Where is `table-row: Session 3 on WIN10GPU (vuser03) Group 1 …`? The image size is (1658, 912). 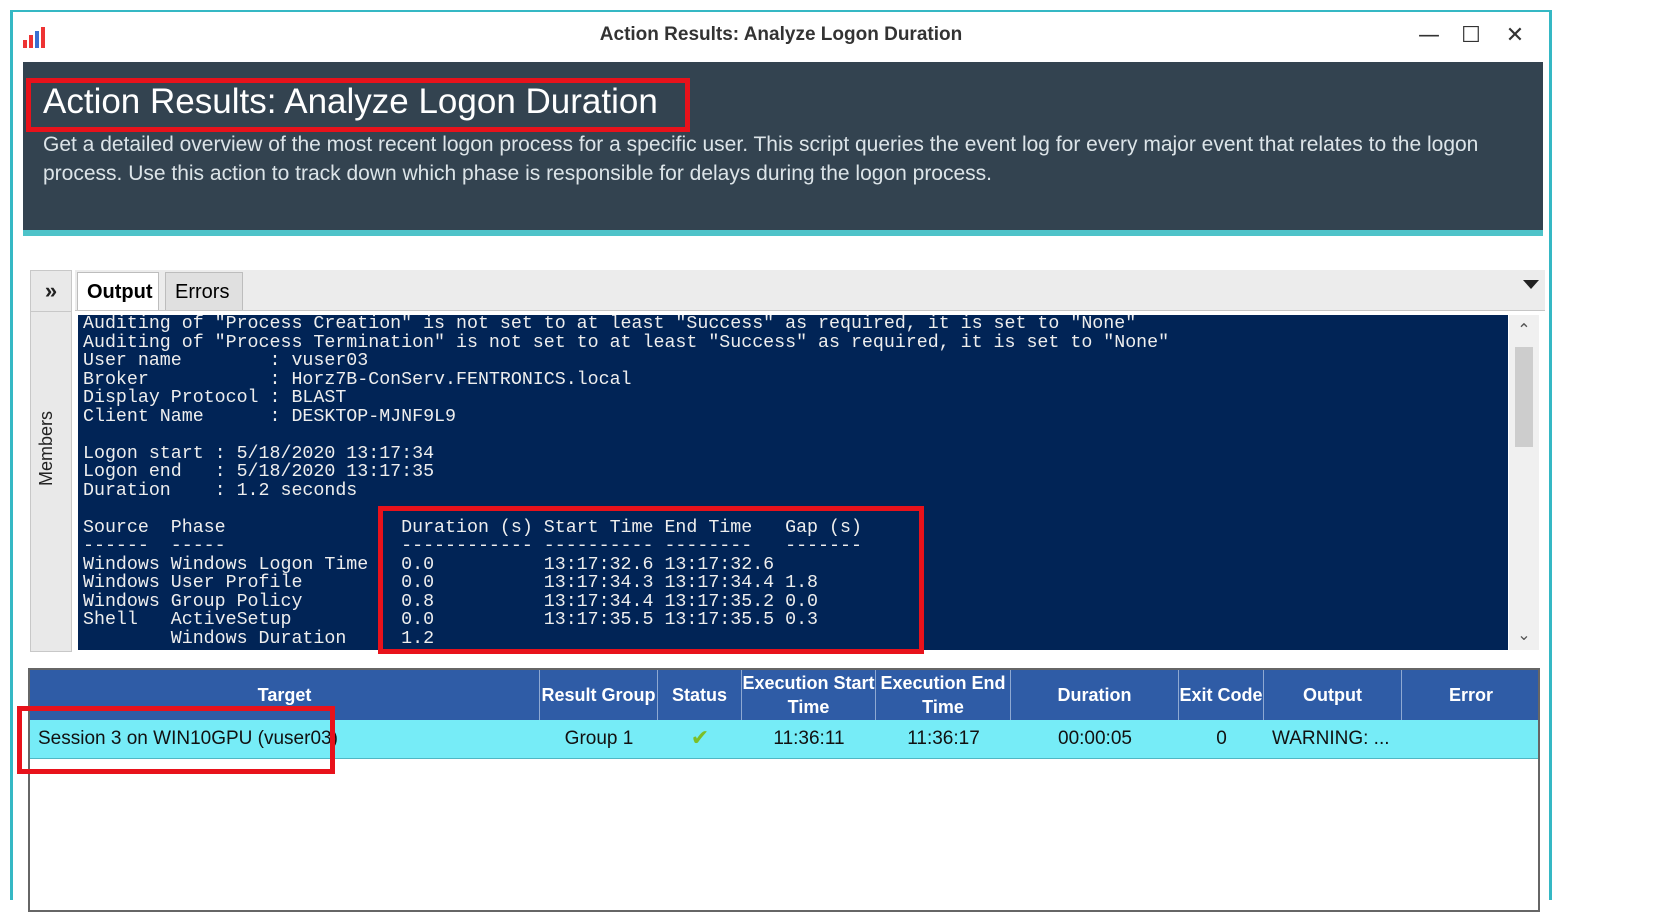
table-row: Session 3 on WIN10GPU (vuser03) Group 1 … is located at coordinates (784, 739).